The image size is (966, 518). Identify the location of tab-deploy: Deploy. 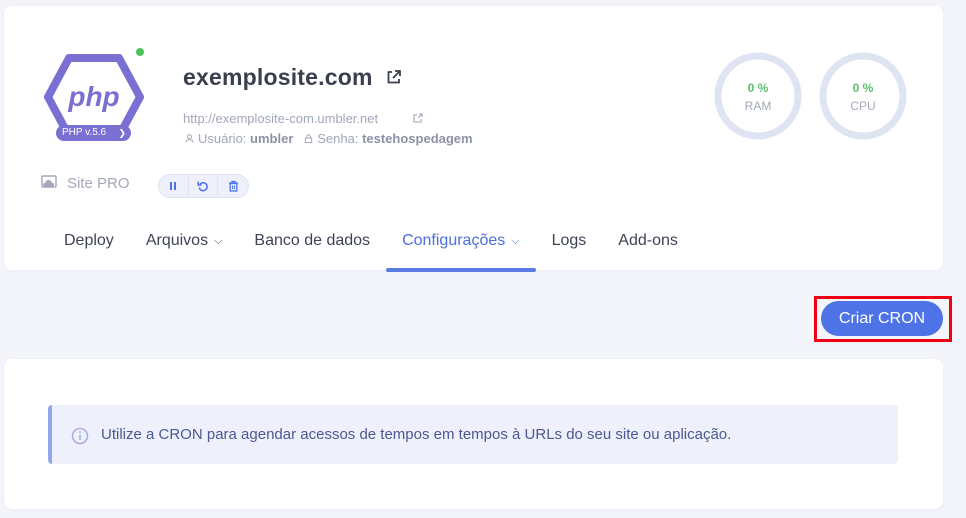
(89, 247).